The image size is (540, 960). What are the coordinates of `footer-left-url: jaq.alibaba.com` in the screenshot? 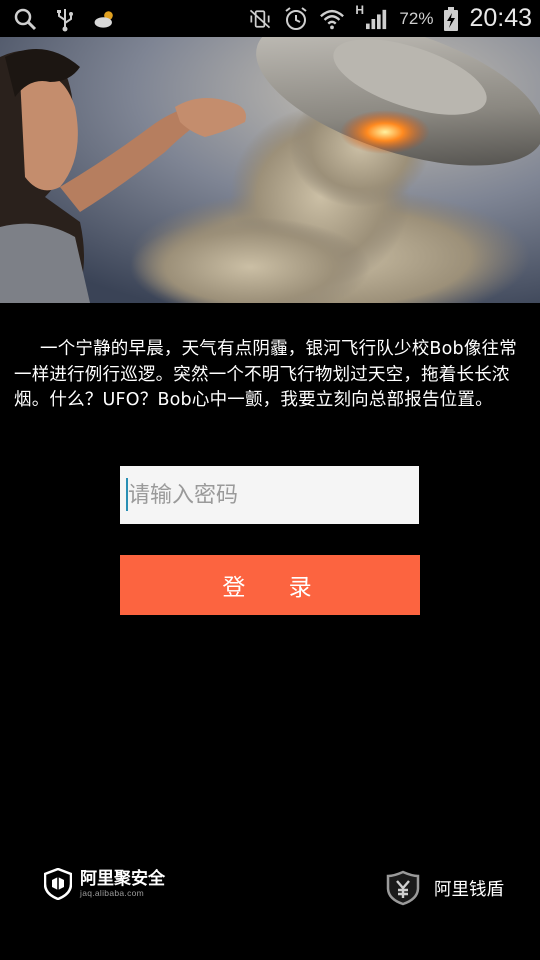 It's located at (112, 893).